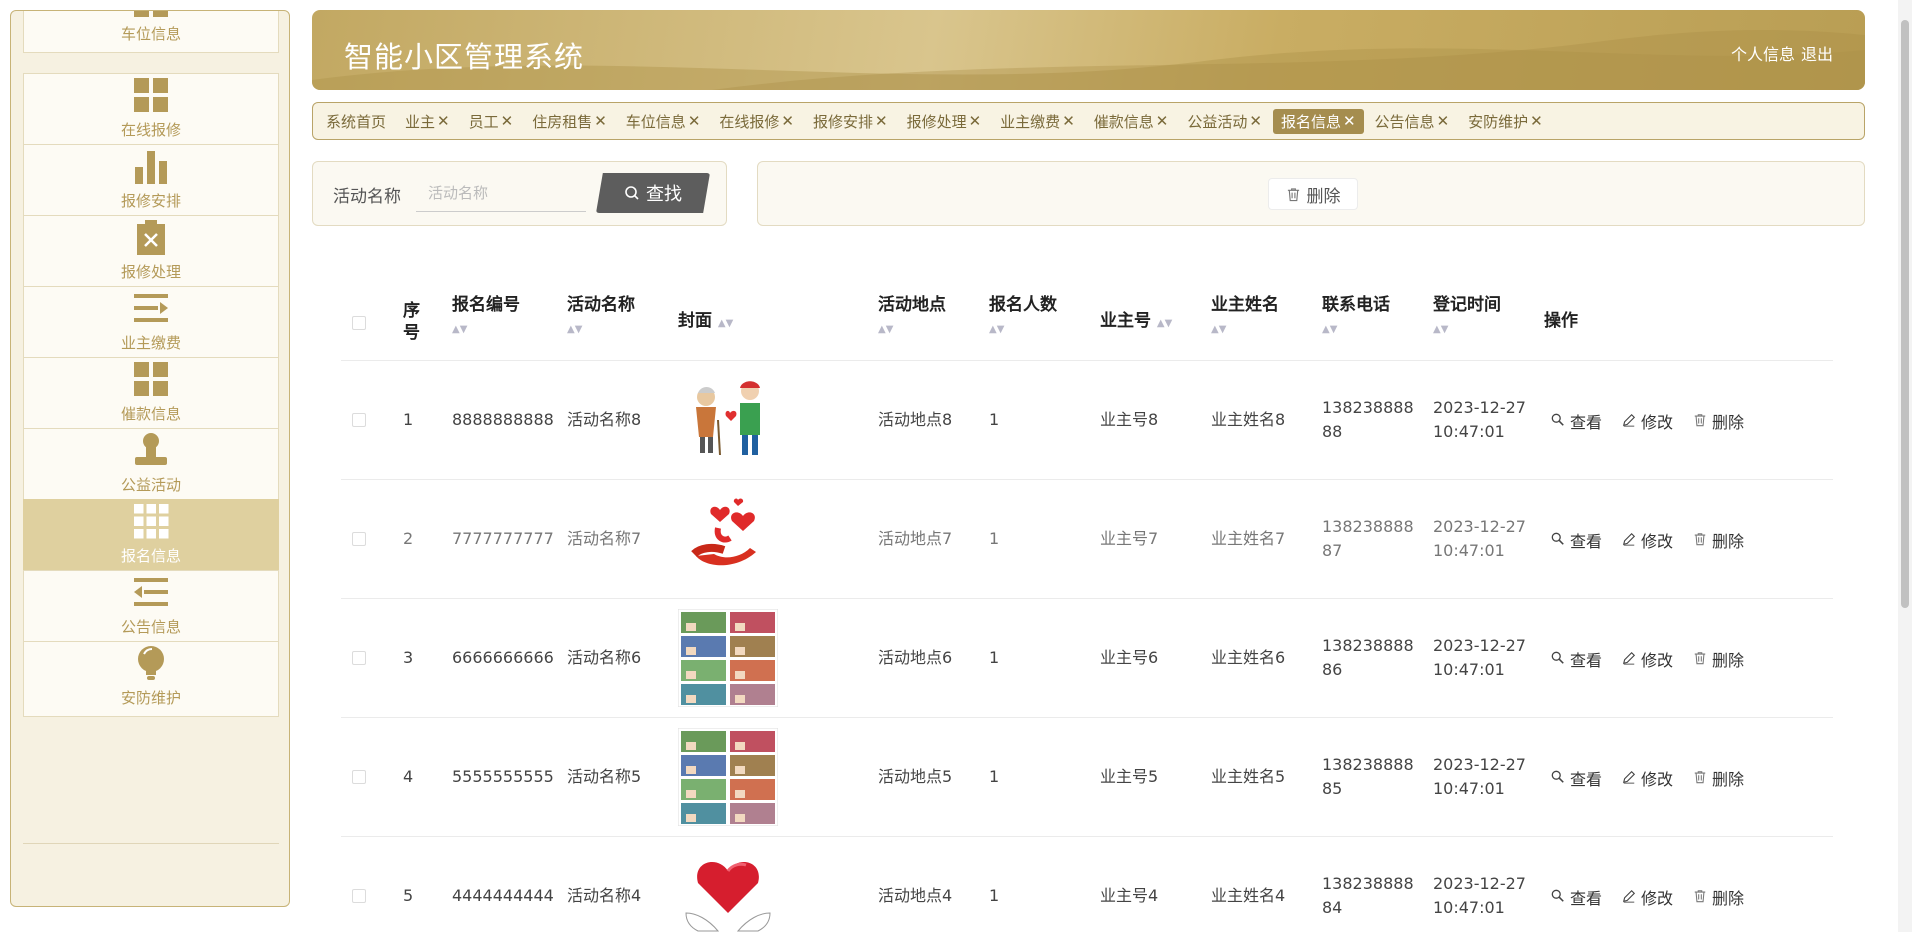 The height and width of the screenshot is (932, 1912). I want to click on tab-13: 公告信息 ✕, so click(1412, 121).